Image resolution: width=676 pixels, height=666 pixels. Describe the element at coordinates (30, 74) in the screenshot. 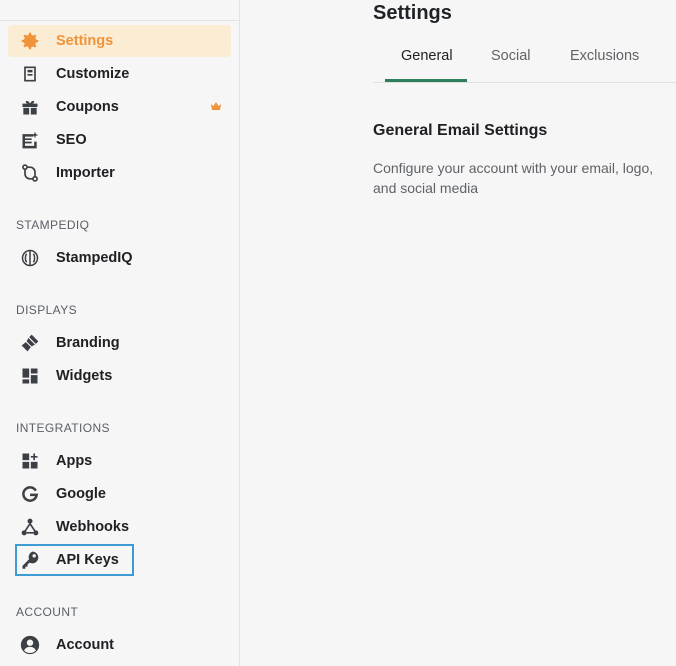

I see `customize-icon` at that location.